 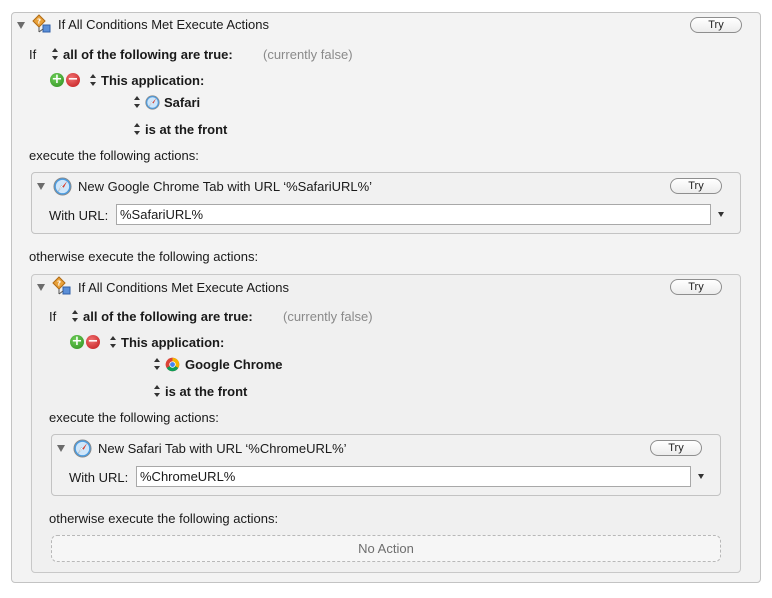 I want to click on outer-disclosure-triangle, so click(x=21, y=25).